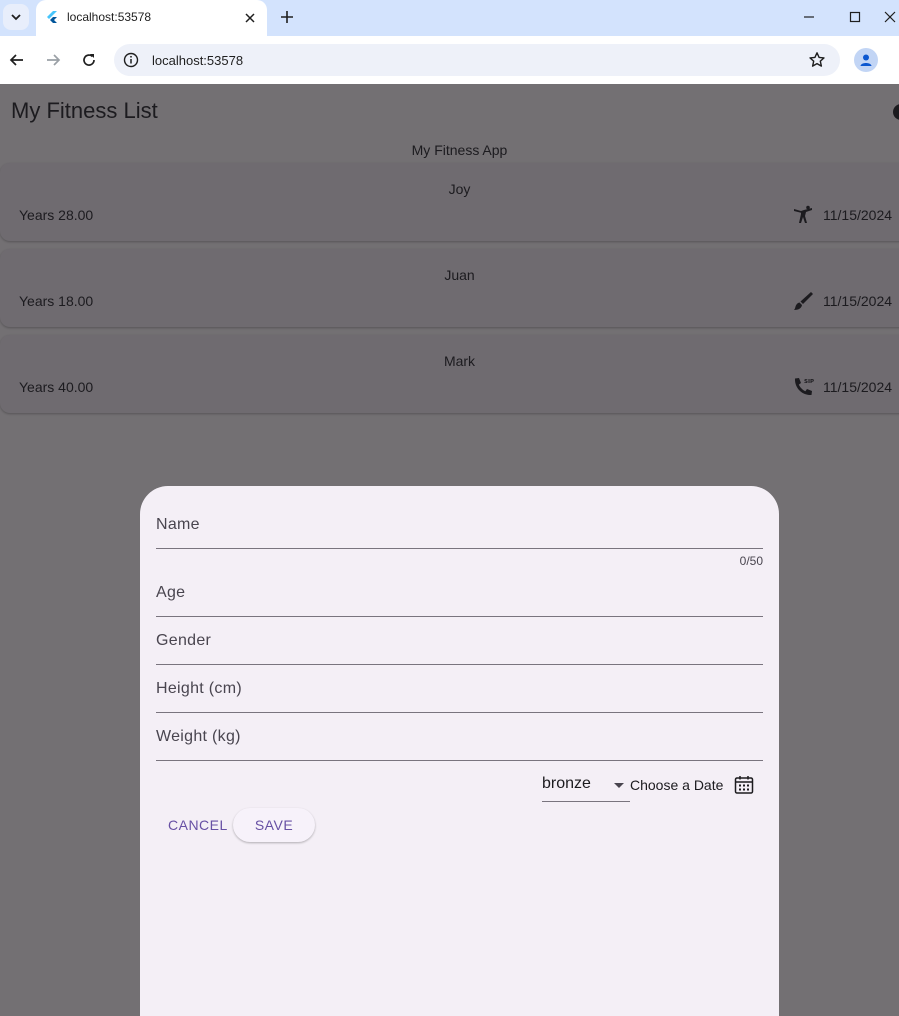  I want to click on name-field: Name, so click(459, 529).